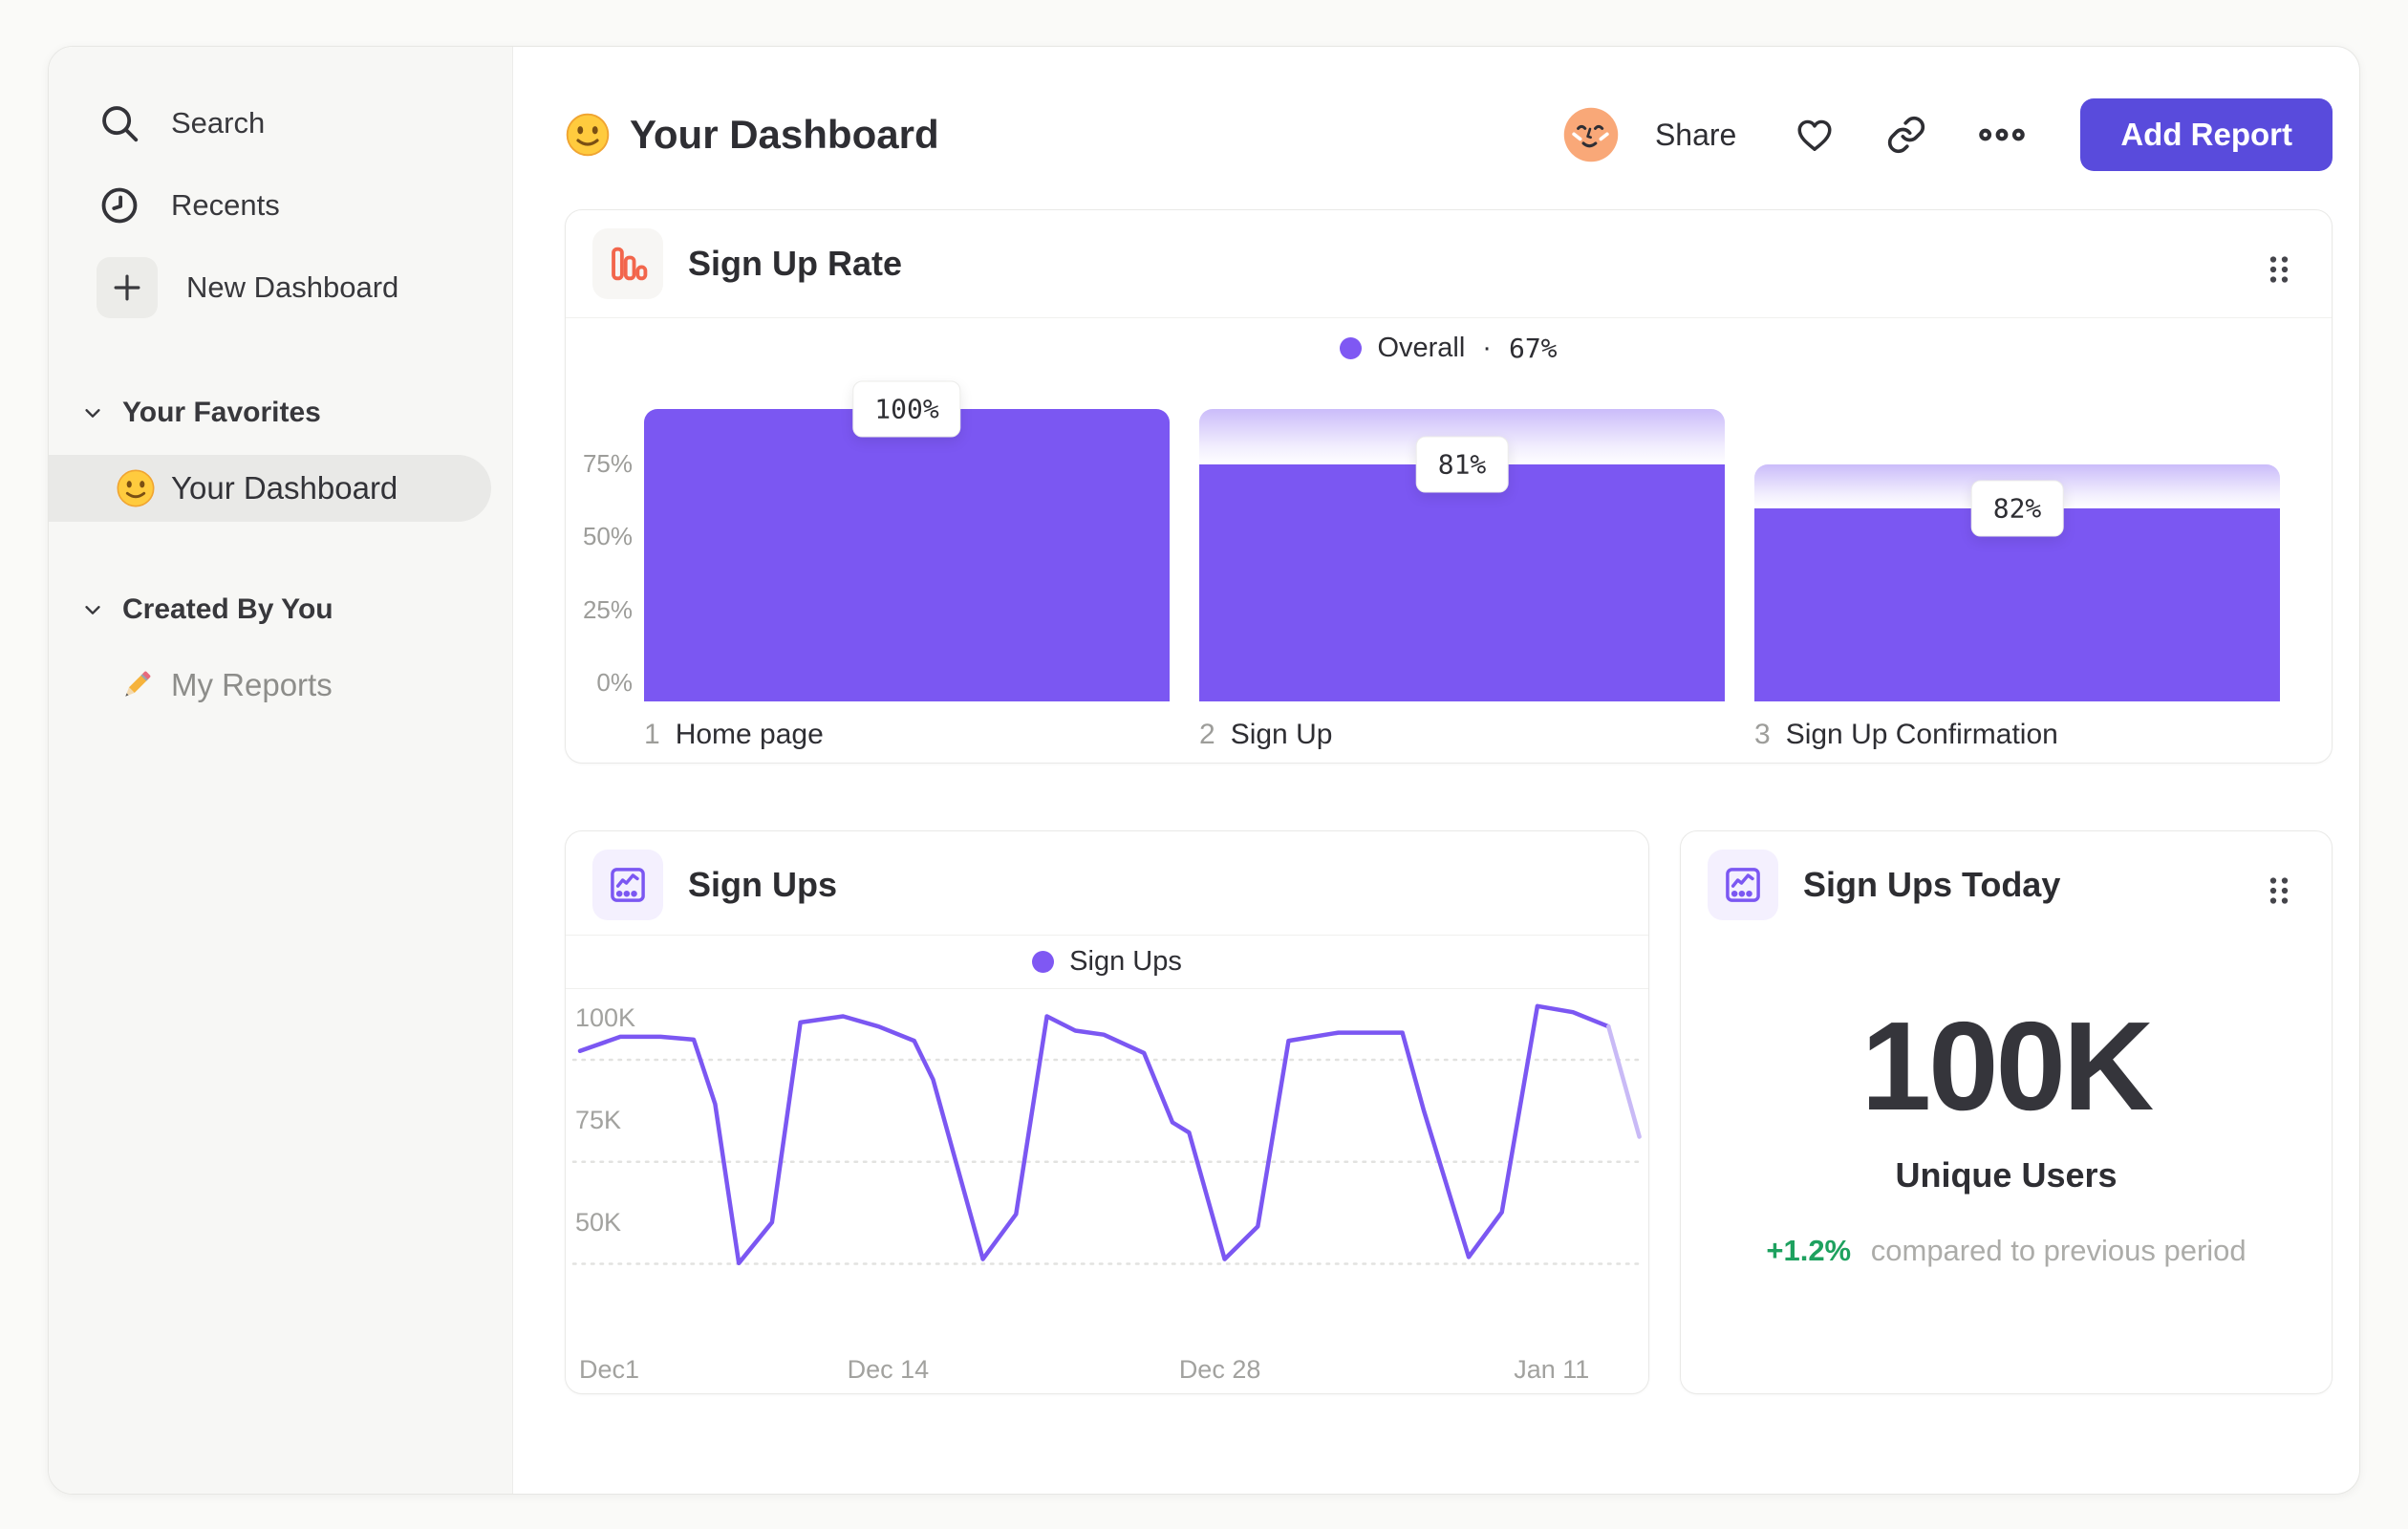 This screenshot has width=2408, height=1529. Describe the element at coordinates (1220, 1369) in the screenshot. I see `line-x-tick: Dec 28` at that location.